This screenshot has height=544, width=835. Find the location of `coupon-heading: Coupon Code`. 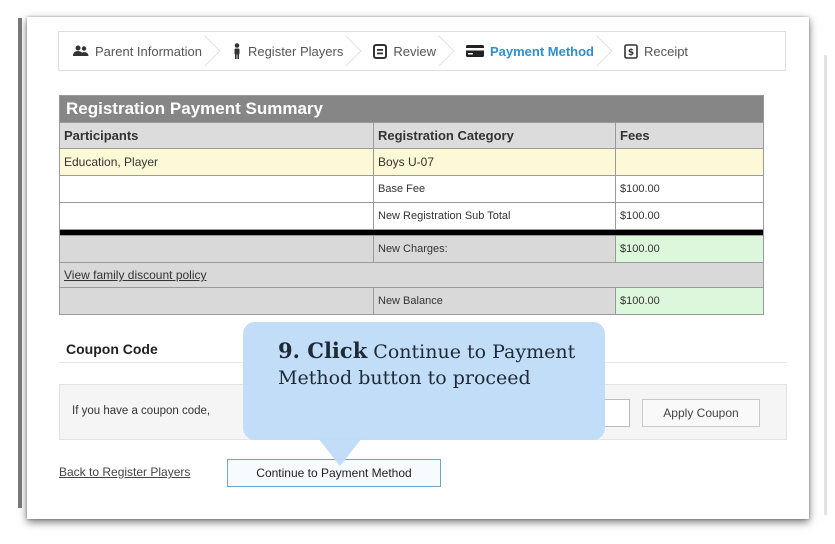

coupon-heading: Coupon Code is located at coordinates (112, 349).